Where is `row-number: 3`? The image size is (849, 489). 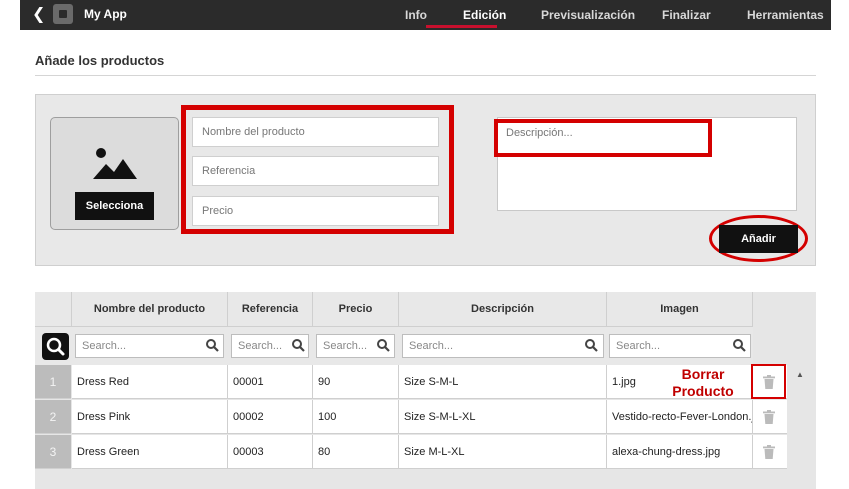
row-number: 3 is located at coordinates (53, 452).